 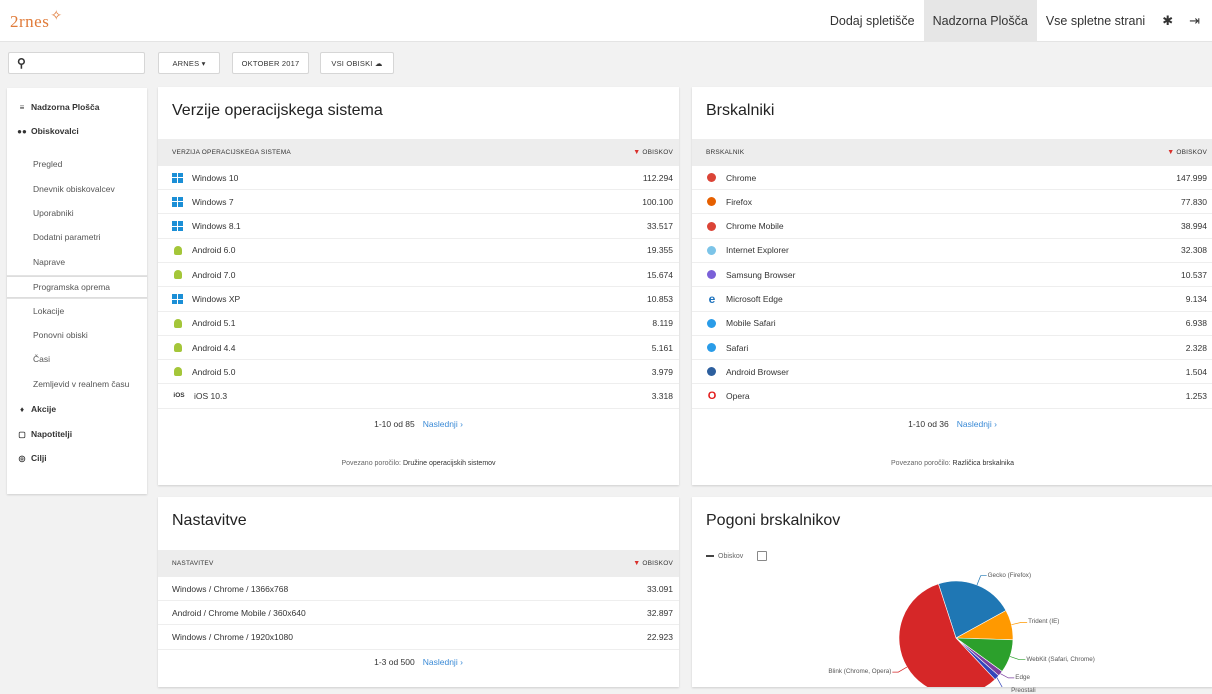 I want to click on referrers-icon: ▢, so click(x=22, y=434).